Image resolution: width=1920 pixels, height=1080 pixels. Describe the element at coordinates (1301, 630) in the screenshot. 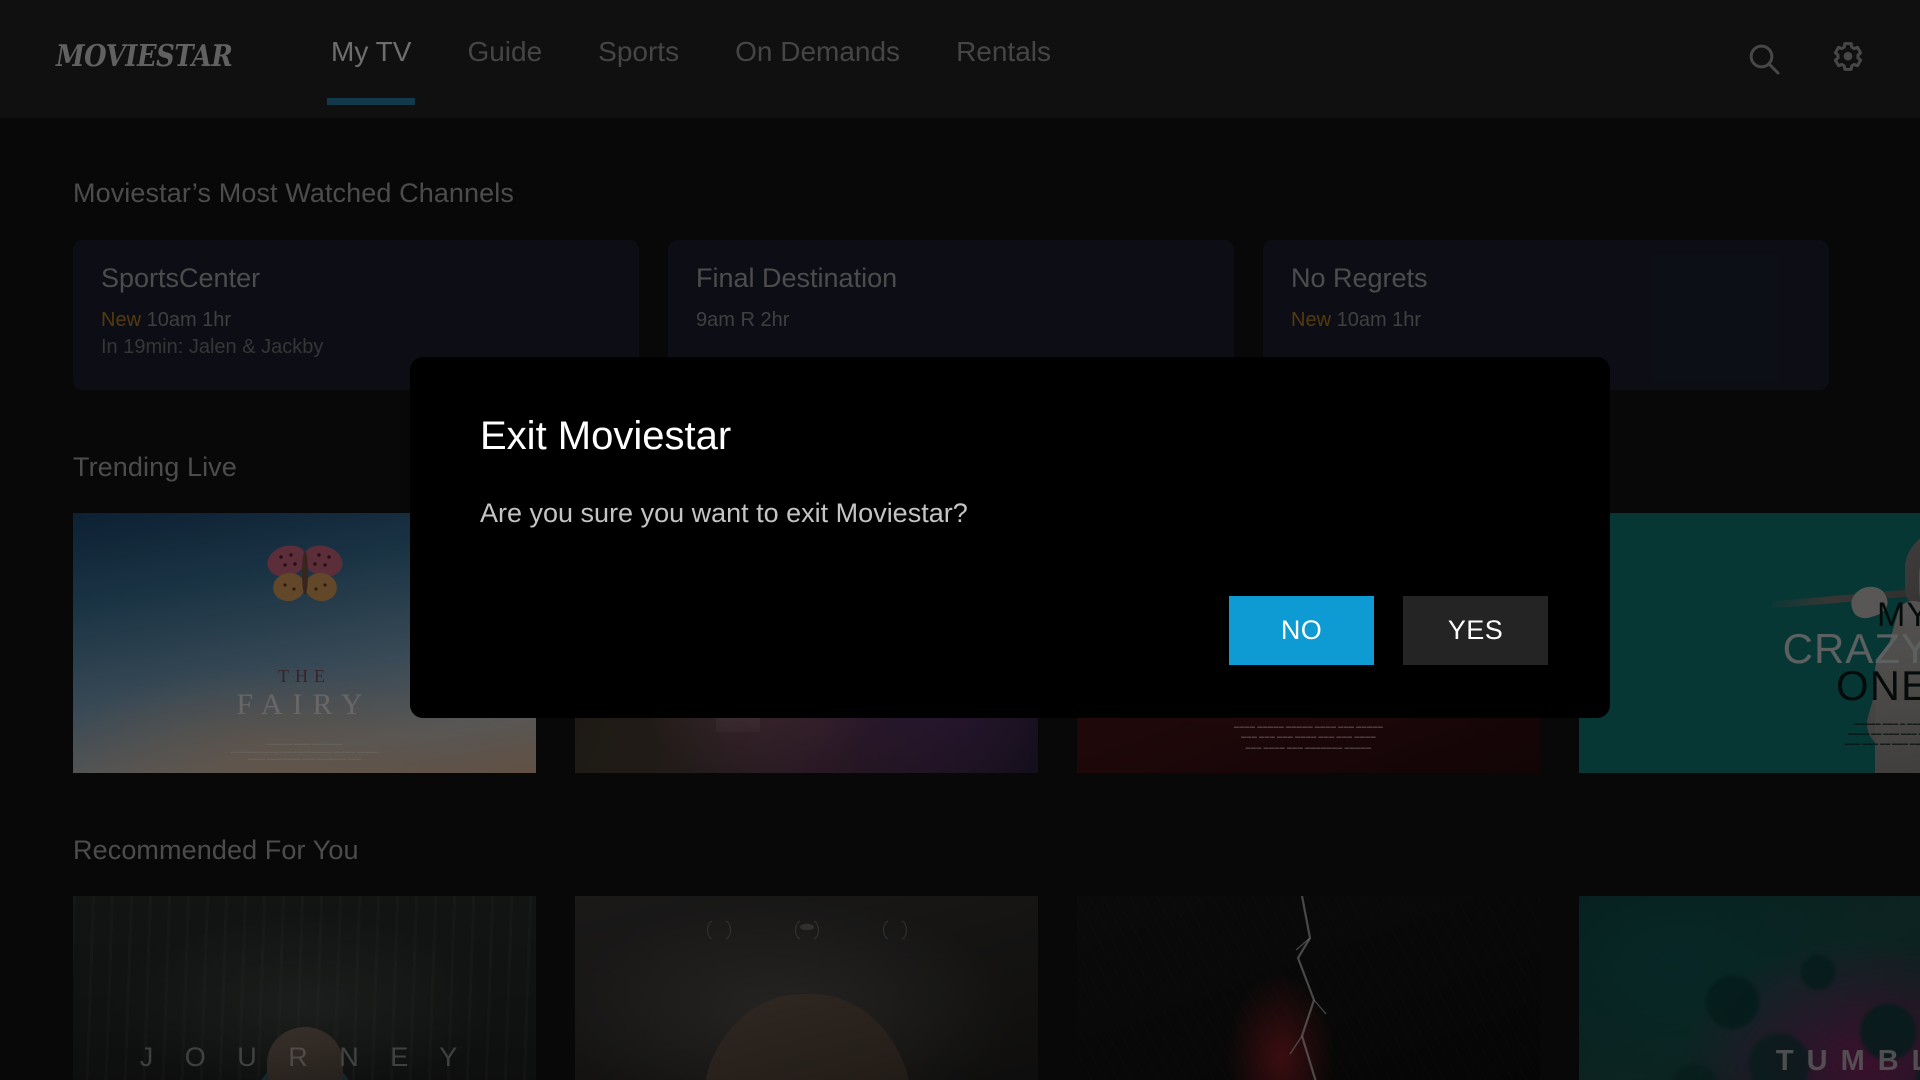

I see `no-button: NO` at that location.